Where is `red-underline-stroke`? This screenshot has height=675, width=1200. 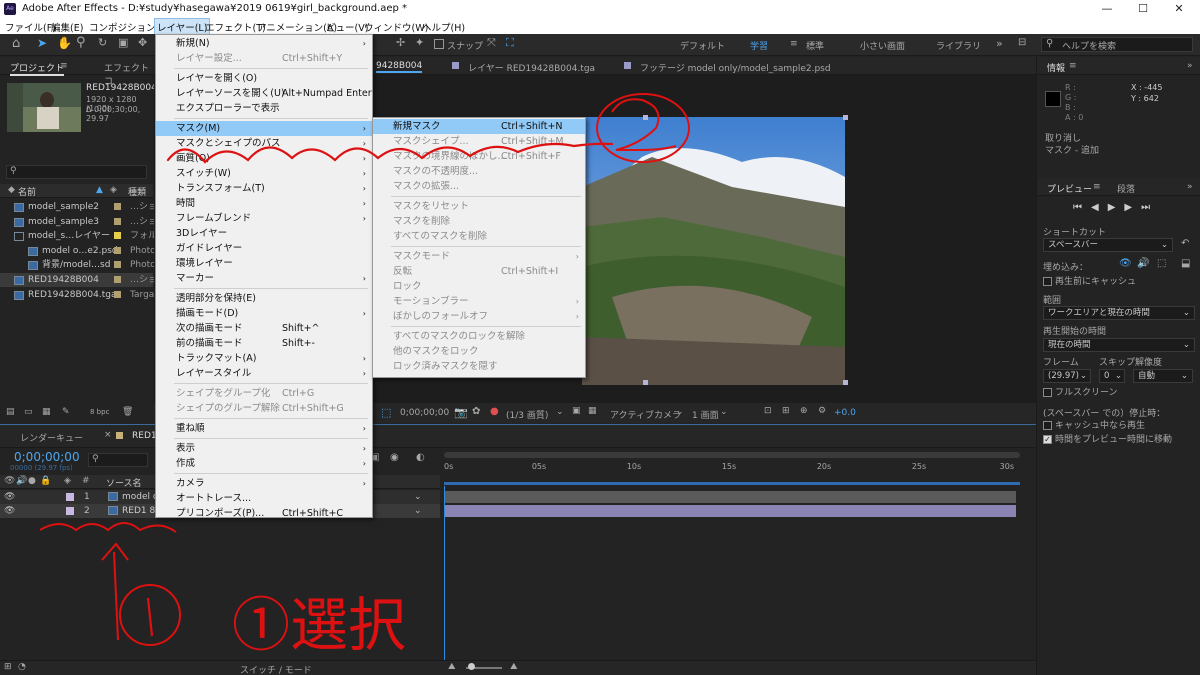 red-underline-stroke is located at coordinates (390, 153).